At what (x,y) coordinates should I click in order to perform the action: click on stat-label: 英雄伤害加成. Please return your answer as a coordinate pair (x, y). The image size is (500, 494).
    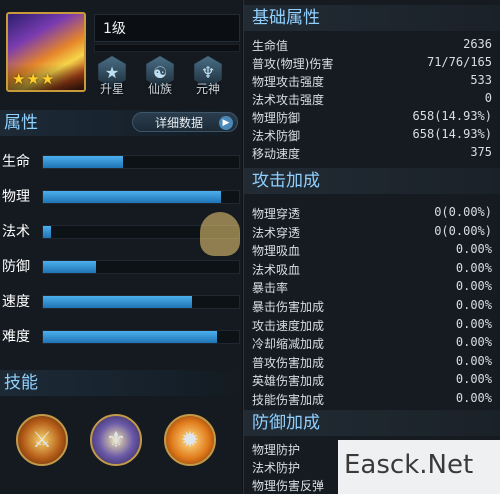
    Looking at the image, I should click on (288, 381).